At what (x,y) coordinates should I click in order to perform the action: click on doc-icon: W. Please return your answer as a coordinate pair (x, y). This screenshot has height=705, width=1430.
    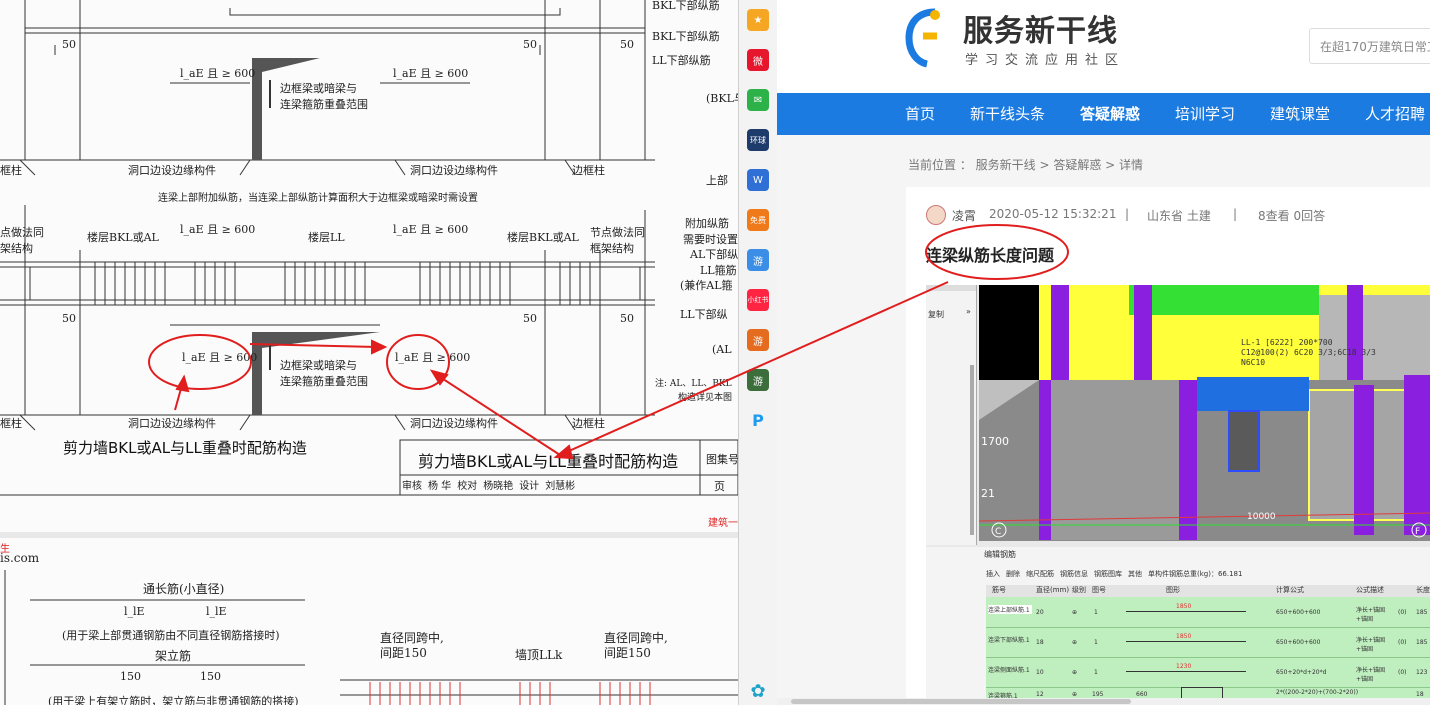
    Looking at the image, I should click on (758, 180).